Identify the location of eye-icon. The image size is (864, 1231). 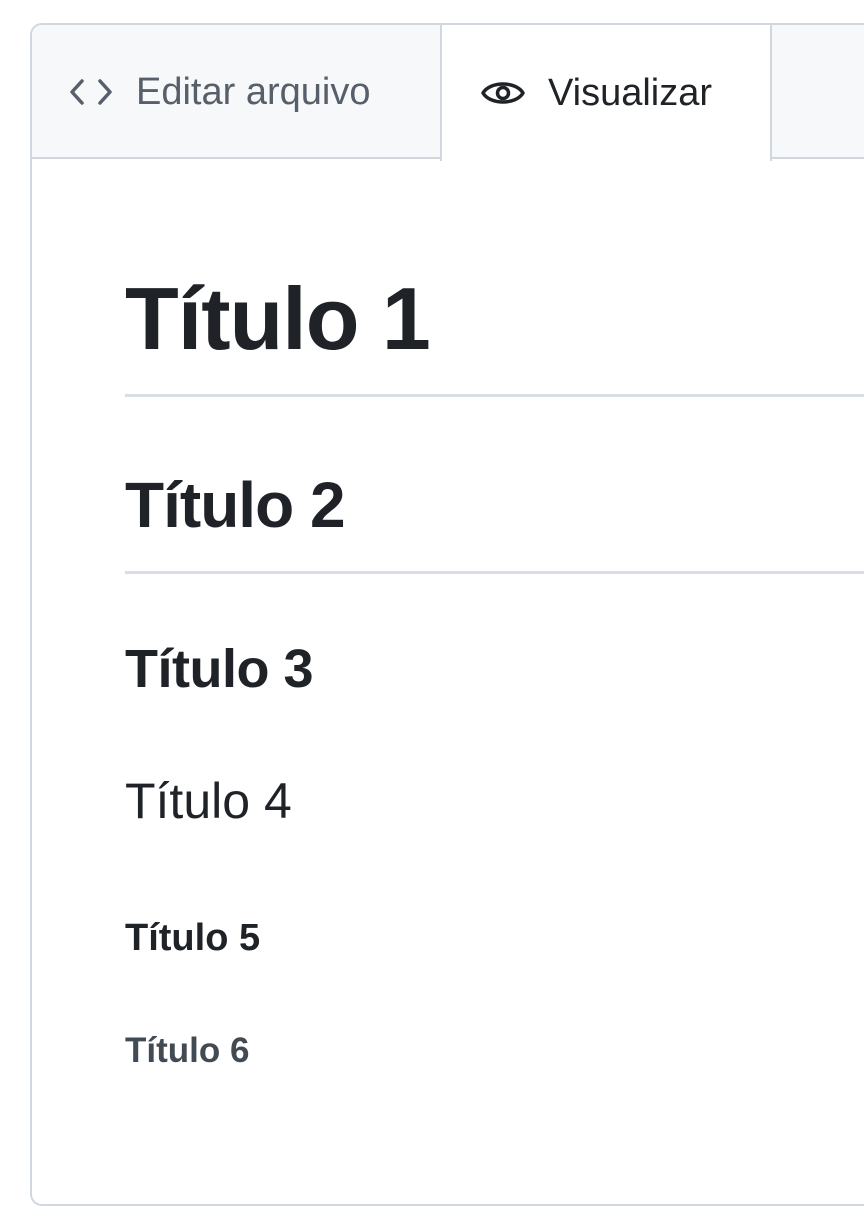
(503, 93).